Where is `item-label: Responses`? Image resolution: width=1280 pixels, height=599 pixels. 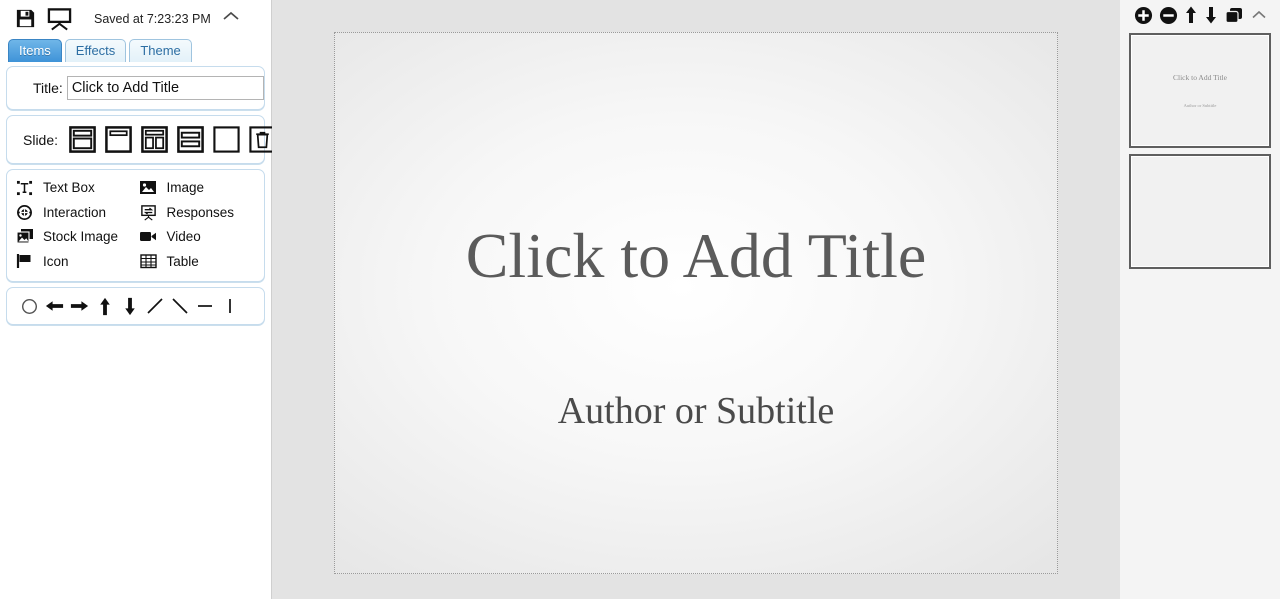
item-label: Responses is located at coordinates (200, 212).